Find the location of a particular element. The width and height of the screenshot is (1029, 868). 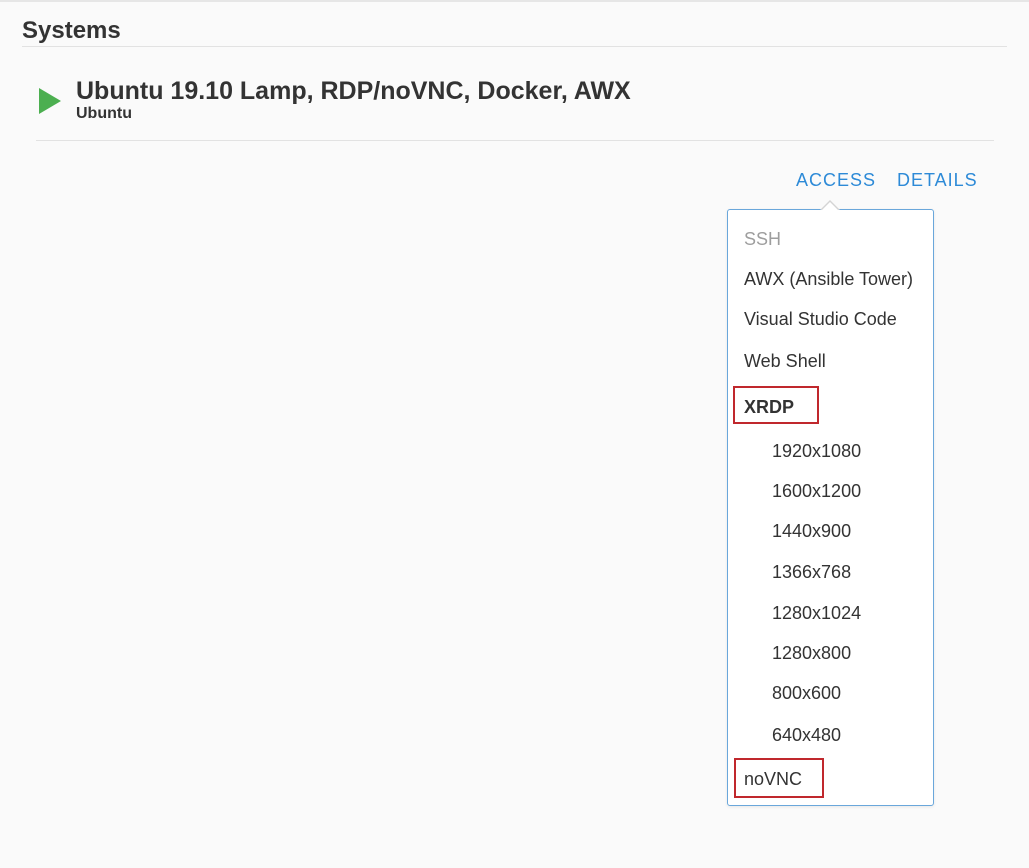

top-divider is located at coordinates (514, 1).